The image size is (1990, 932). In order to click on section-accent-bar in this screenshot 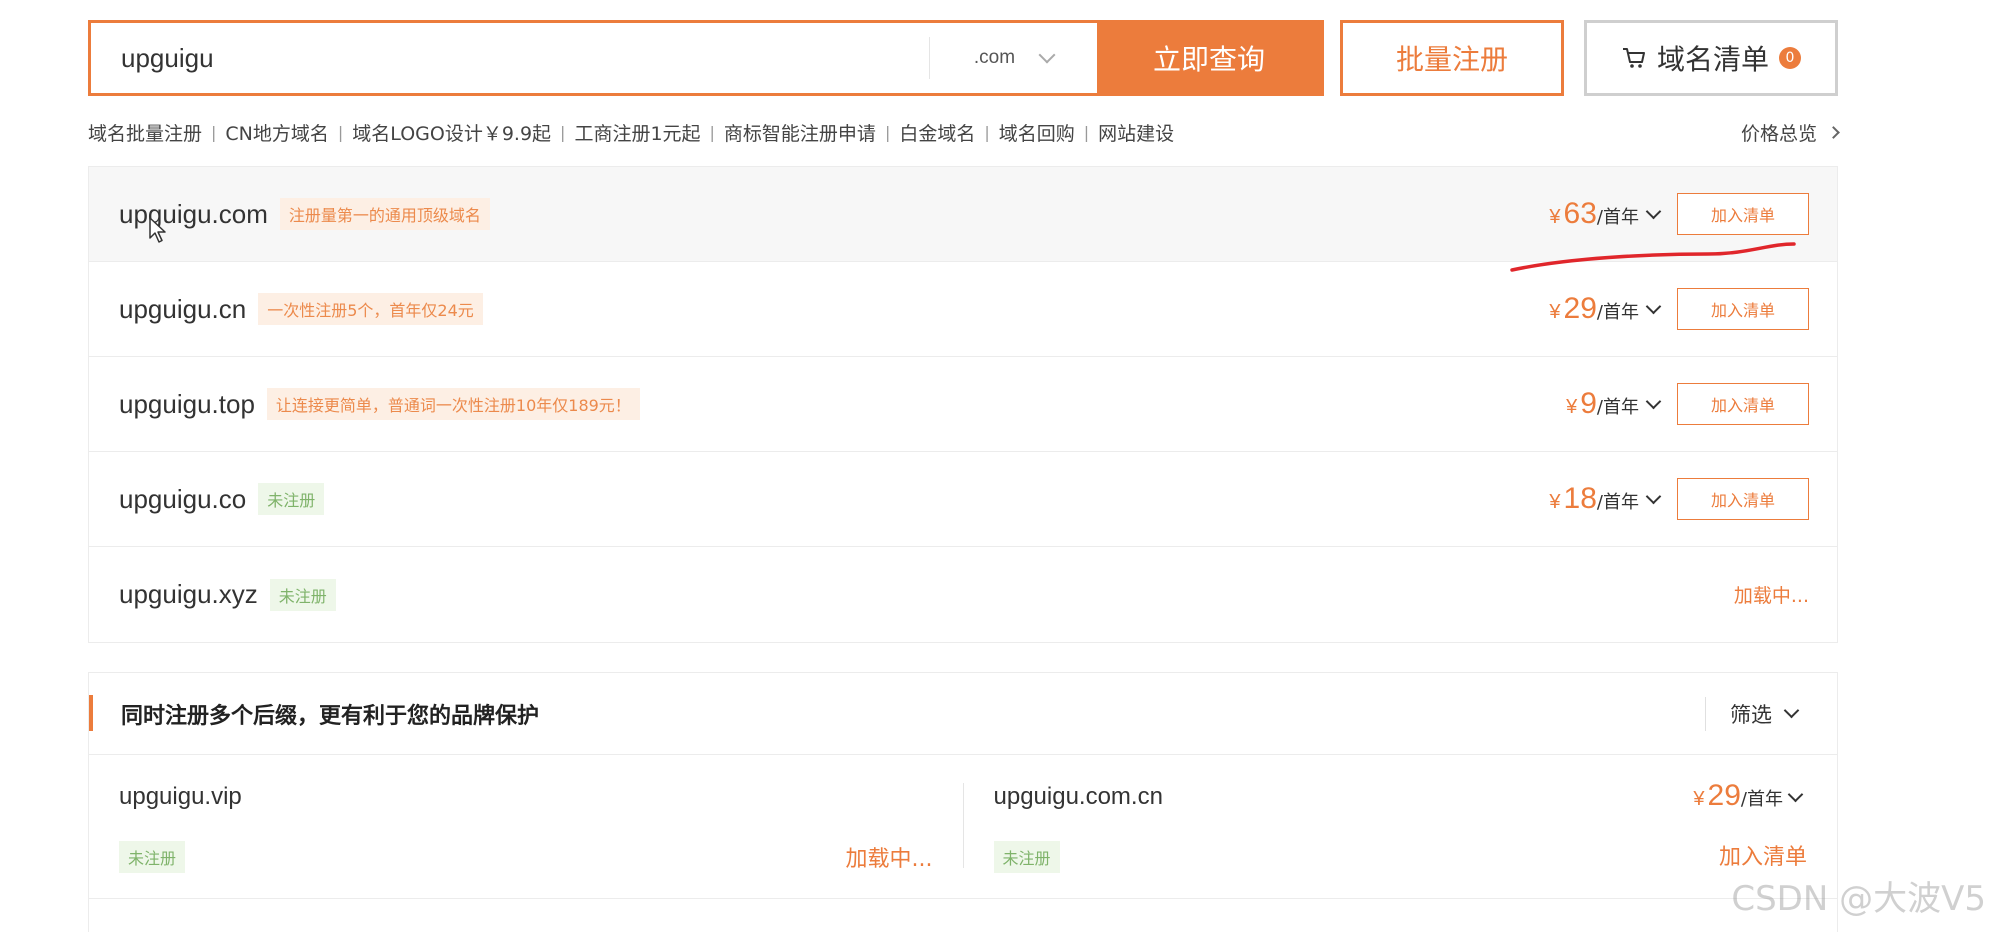, I will do `click(91, 713)`.